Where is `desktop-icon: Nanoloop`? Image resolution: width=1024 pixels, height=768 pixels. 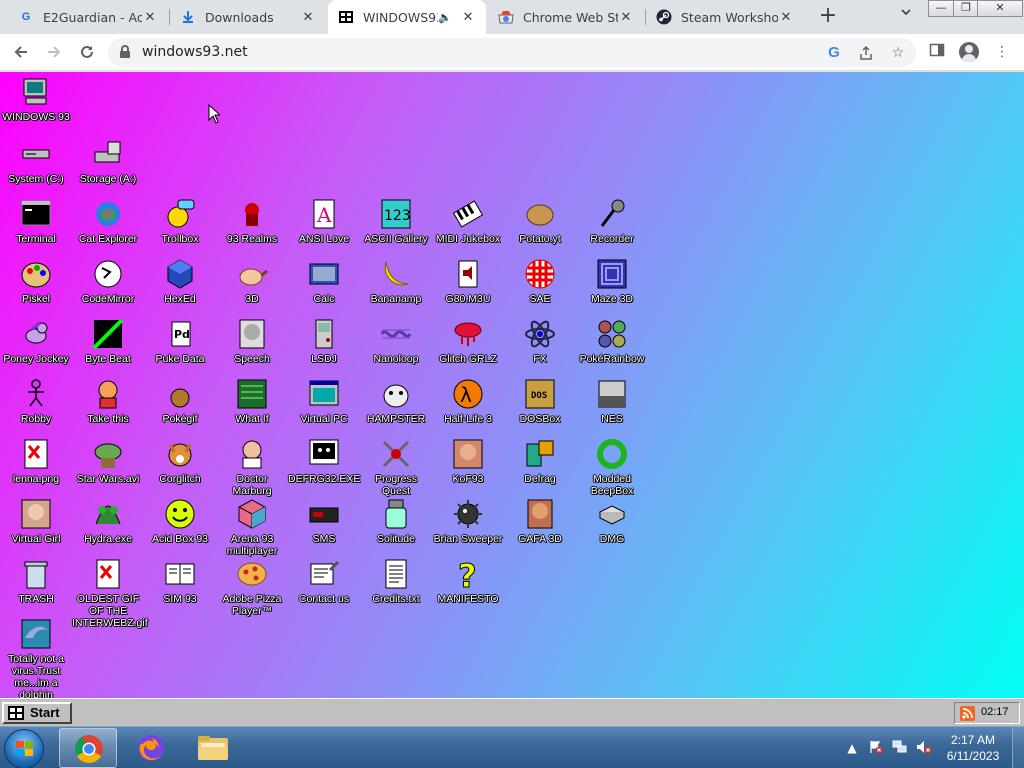
desktop-icon: Nanoloop is located at coordinates (396, 341).